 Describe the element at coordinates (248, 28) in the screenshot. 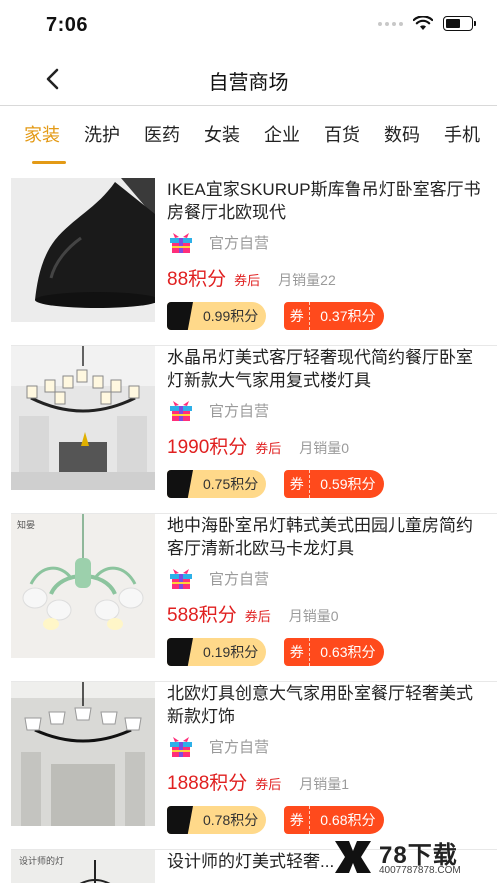

I see `status-bar: 7:06` at that location.